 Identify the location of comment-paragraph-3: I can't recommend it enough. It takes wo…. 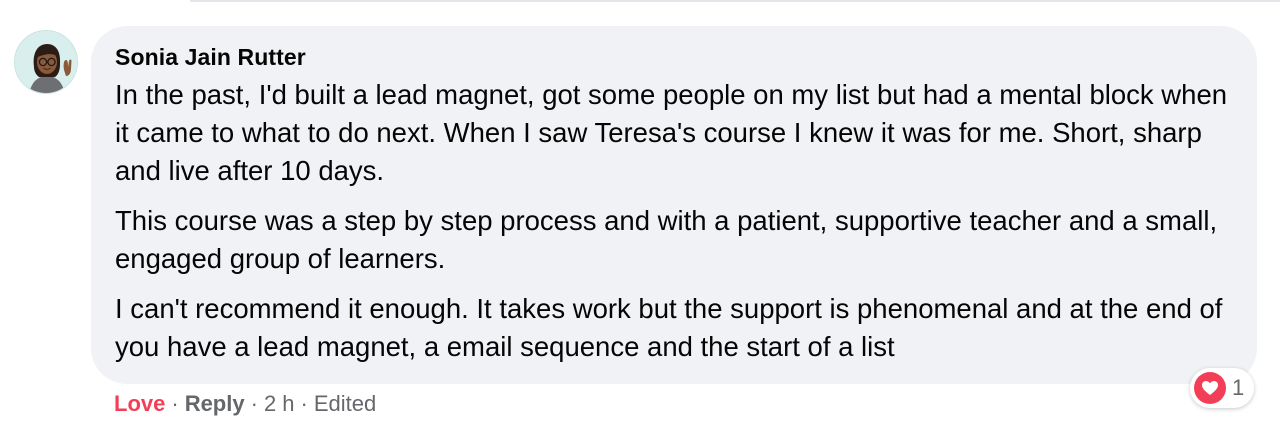
(669, 327).